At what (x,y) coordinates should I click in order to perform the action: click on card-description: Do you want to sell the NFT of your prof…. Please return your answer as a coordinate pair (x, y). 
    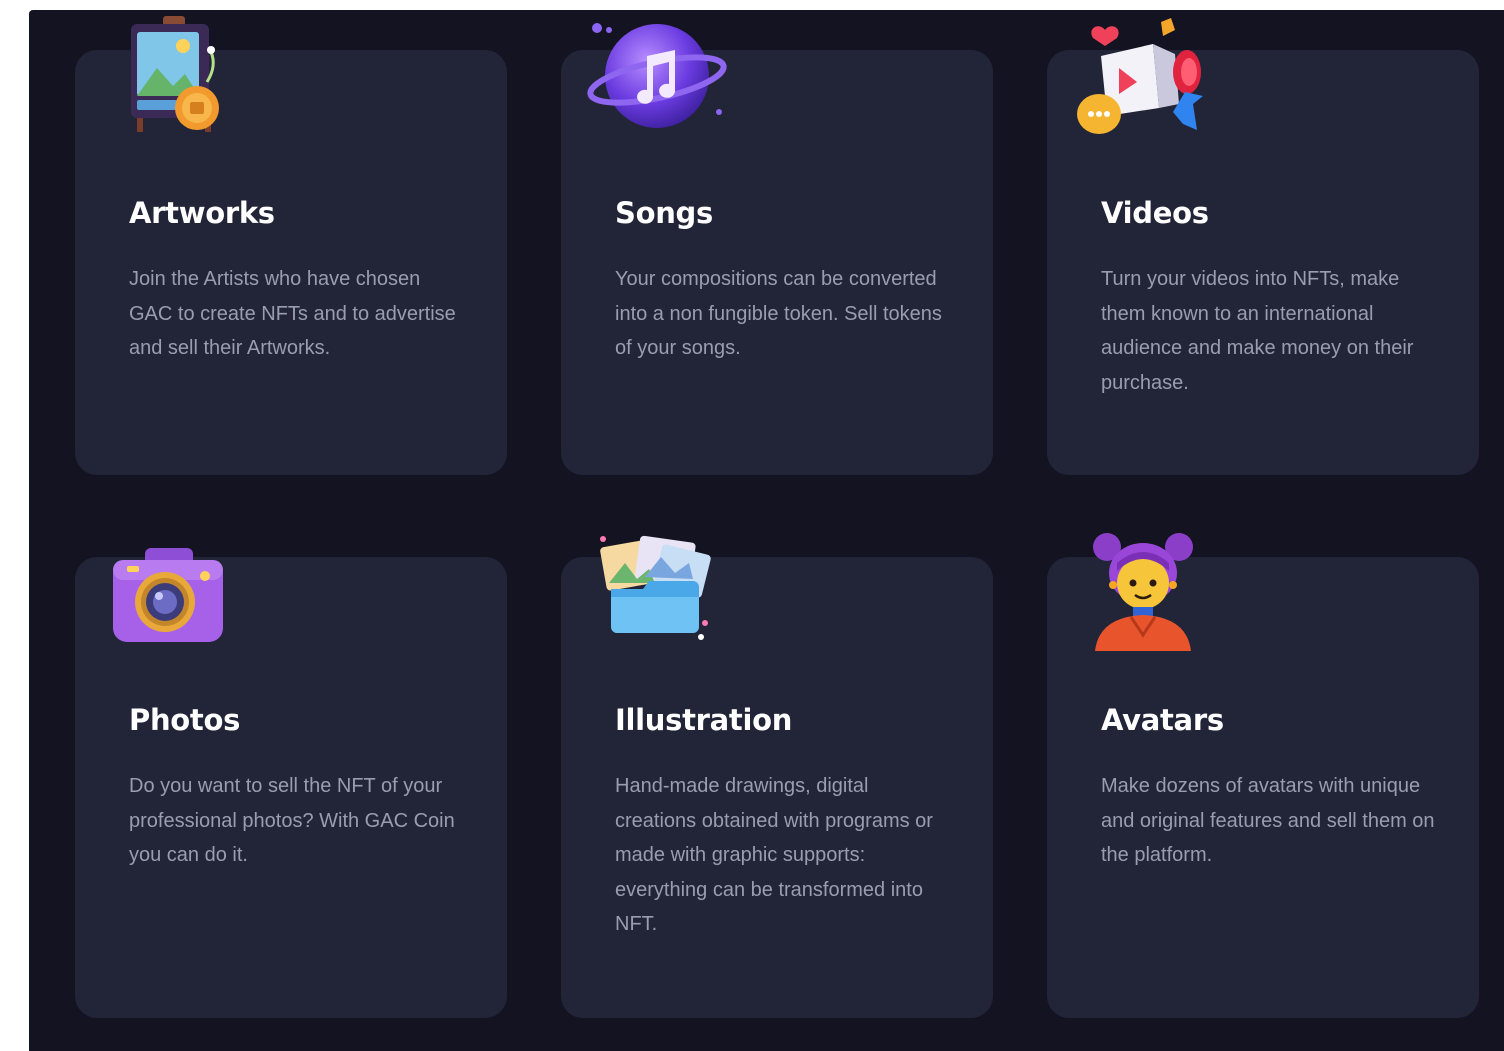
    Looking at the image, I should click on (292, 821).